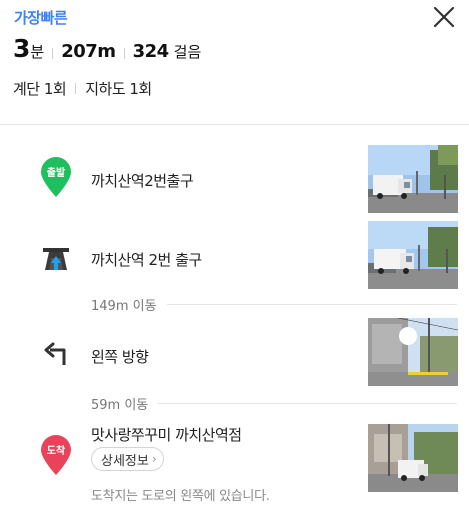 Image resolution: width=469 pixels, height=518 pixels. What do you see at coordinates (82, 88) in the screenshot?
I see `route-facilities: 계단 1회 지하도 1회` at bounding box center [82, 88].